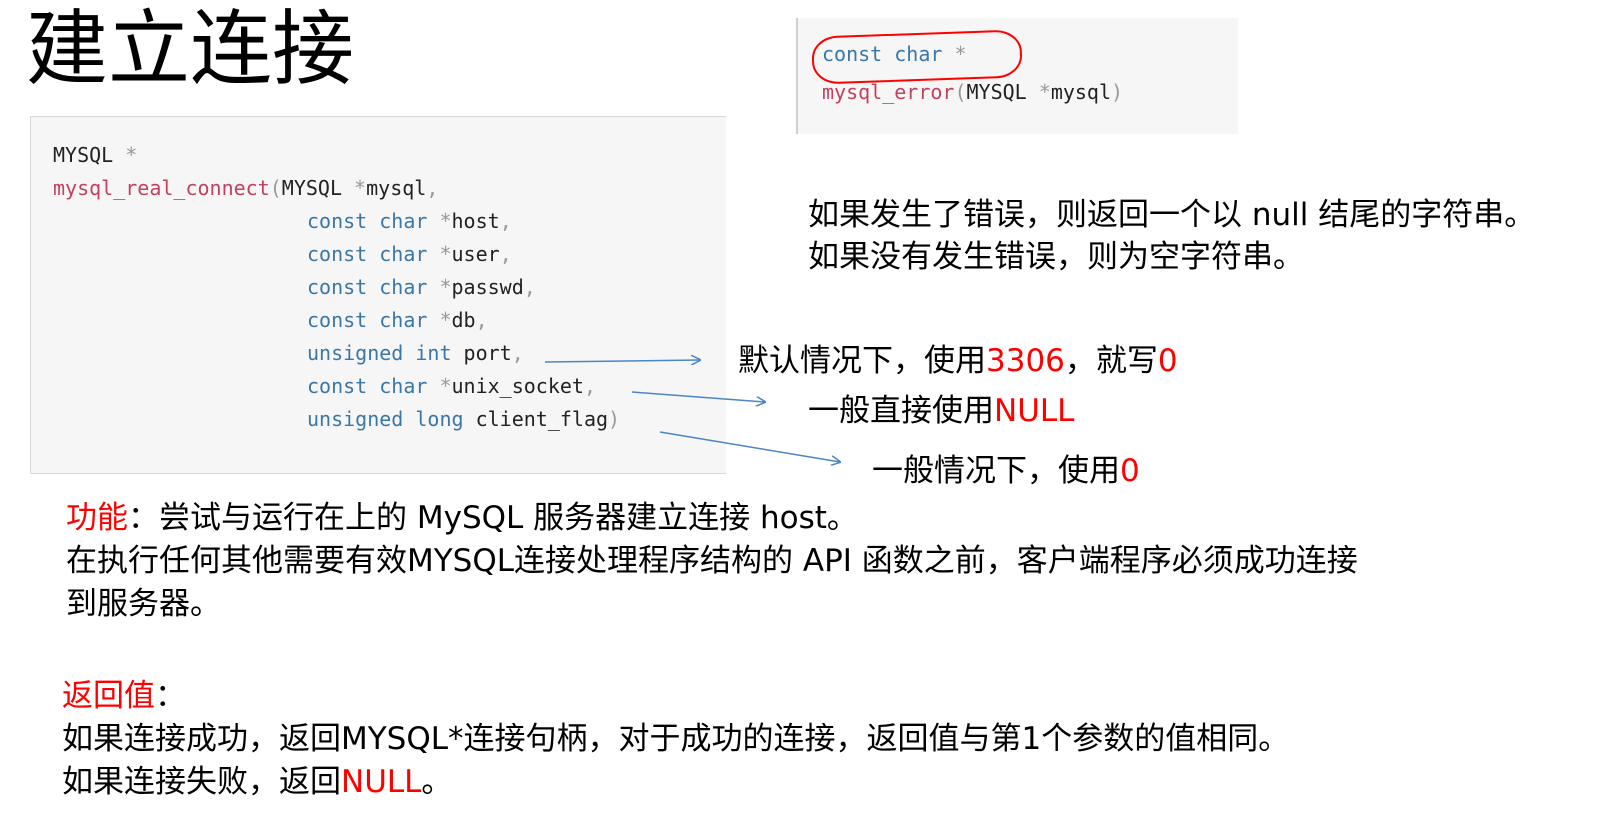  I want to click on note-port: 默认情况下，使用3306，就写0, so click(958, 361).